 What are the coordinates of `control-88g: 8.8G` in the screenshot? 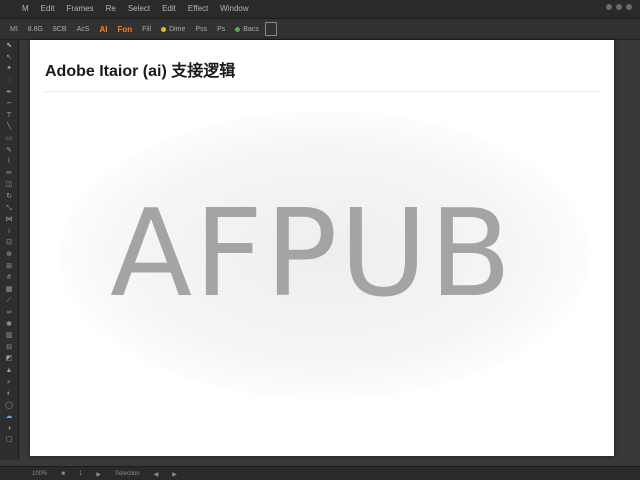 It's located at (35, 29).